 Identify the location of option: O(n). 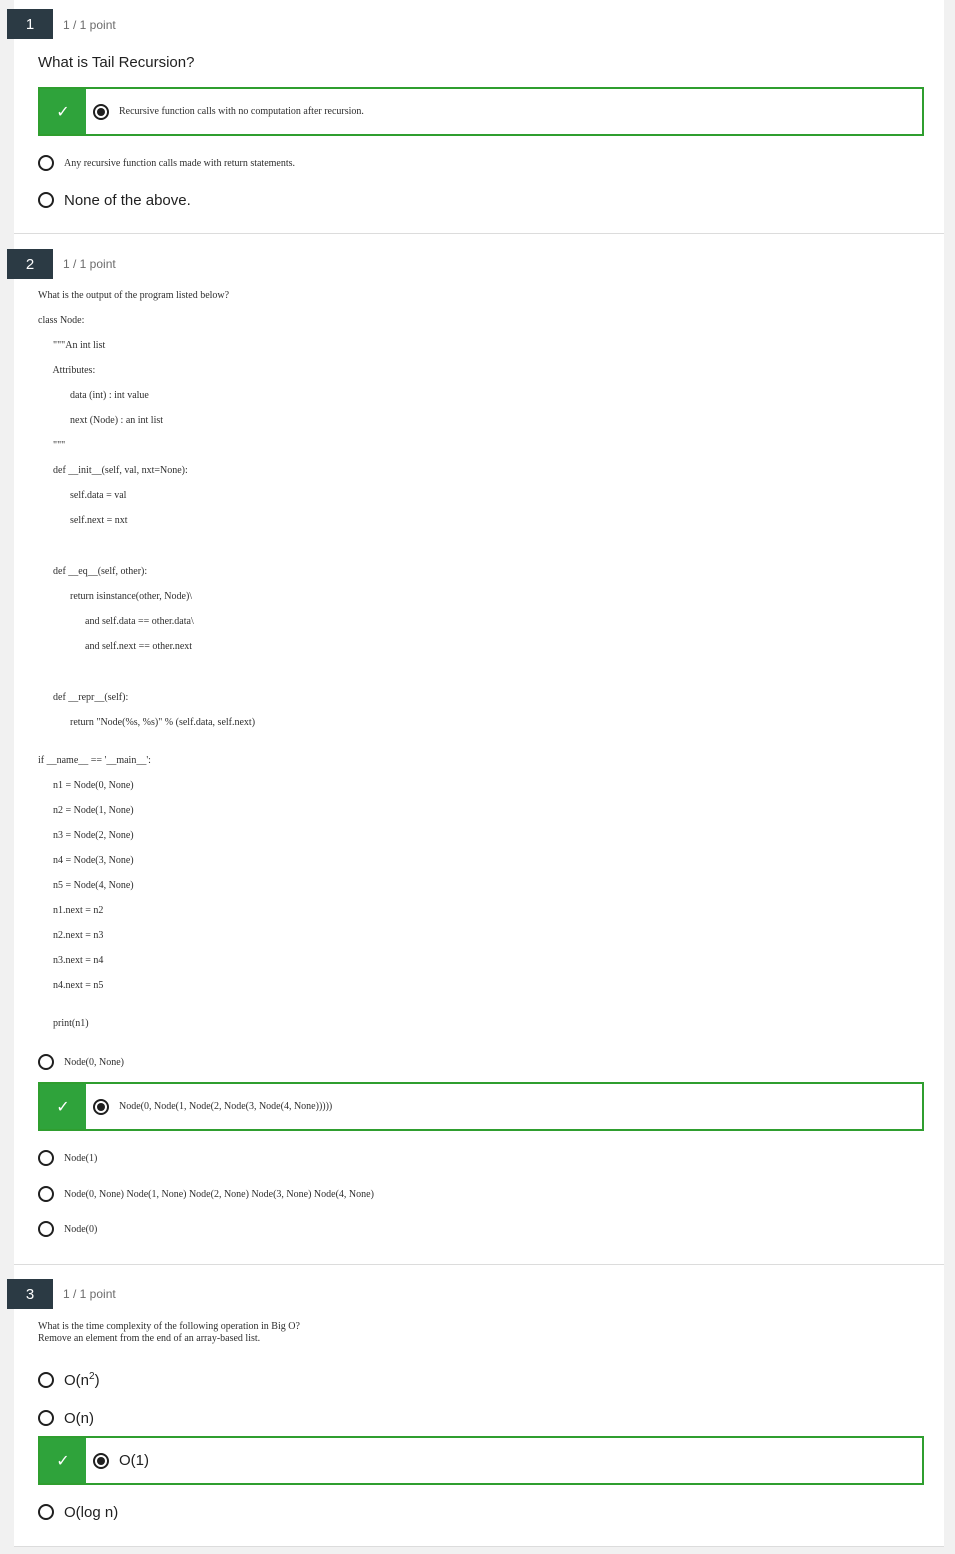
(66, 1418).